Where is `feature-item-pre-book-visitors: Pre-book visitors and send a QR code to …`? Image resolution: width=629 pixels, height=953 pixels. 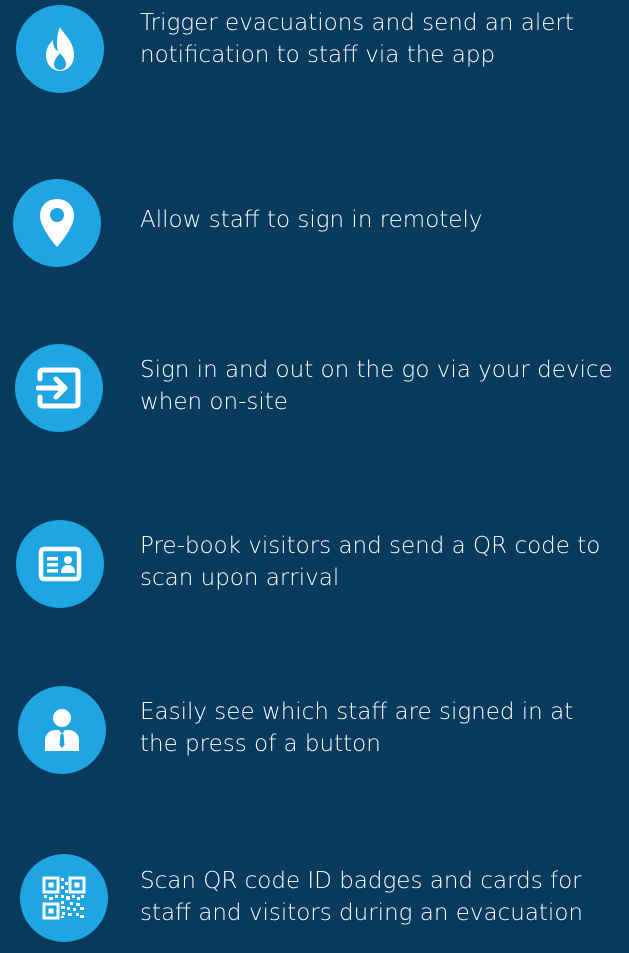 feature-item-pre-book-visitors: Pre-book visitors and send a QR code to … is located at coordinates (314, 568).